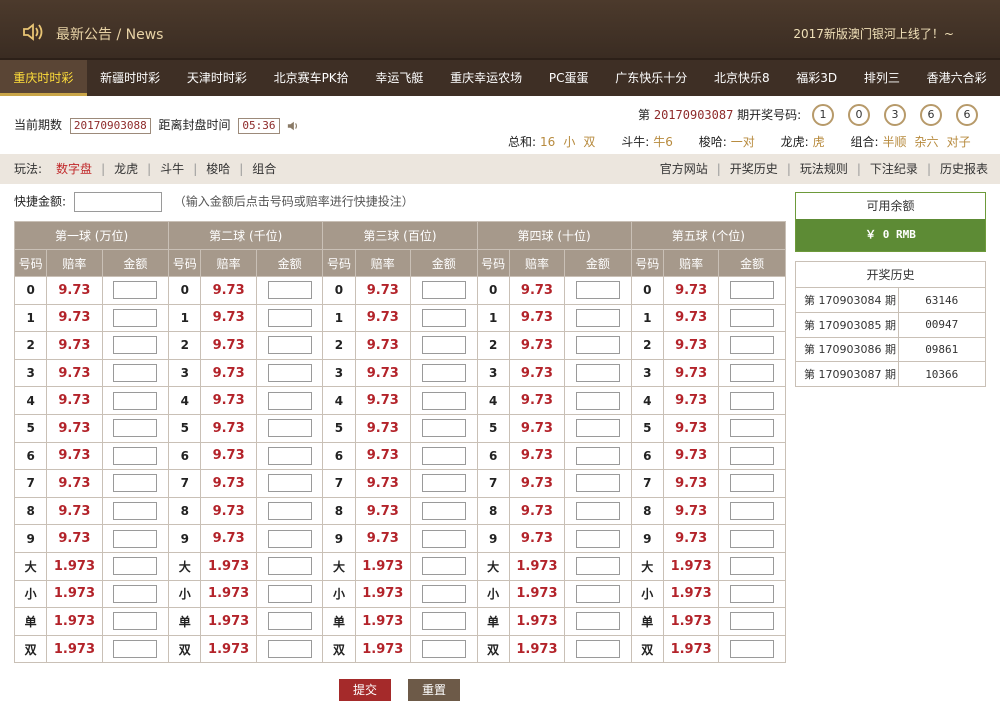 This screenshot has height=720, width=1000. What do you see at coordinates (434, 690) in the screenshot?
I see `reset-button: 重置` at bounding box center [434, 690].